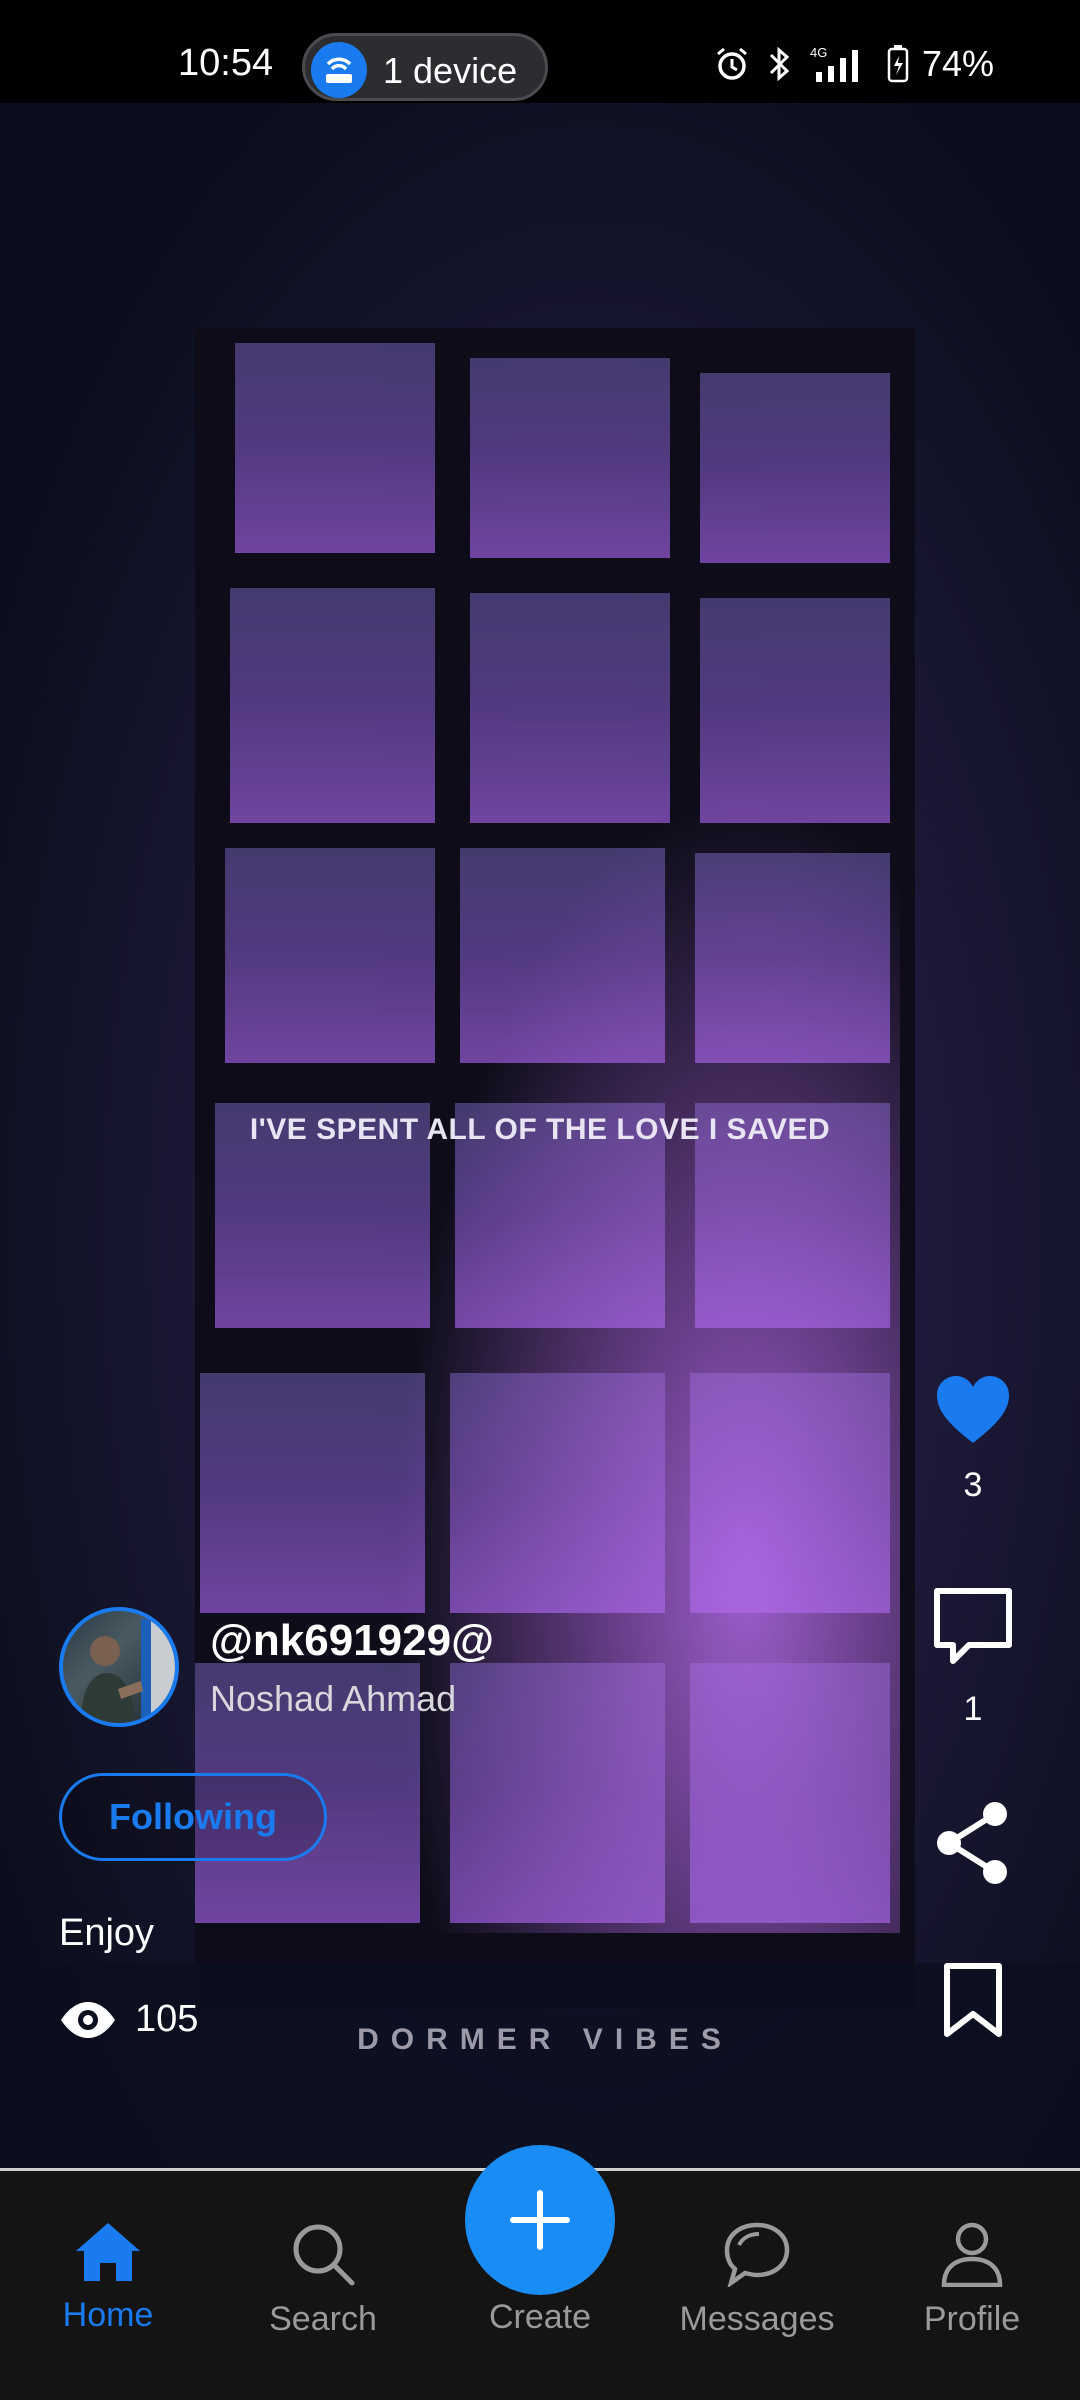  Describe the element at coordinates (757, 2255) in the screenshot. I see `messages-icon` at that location.